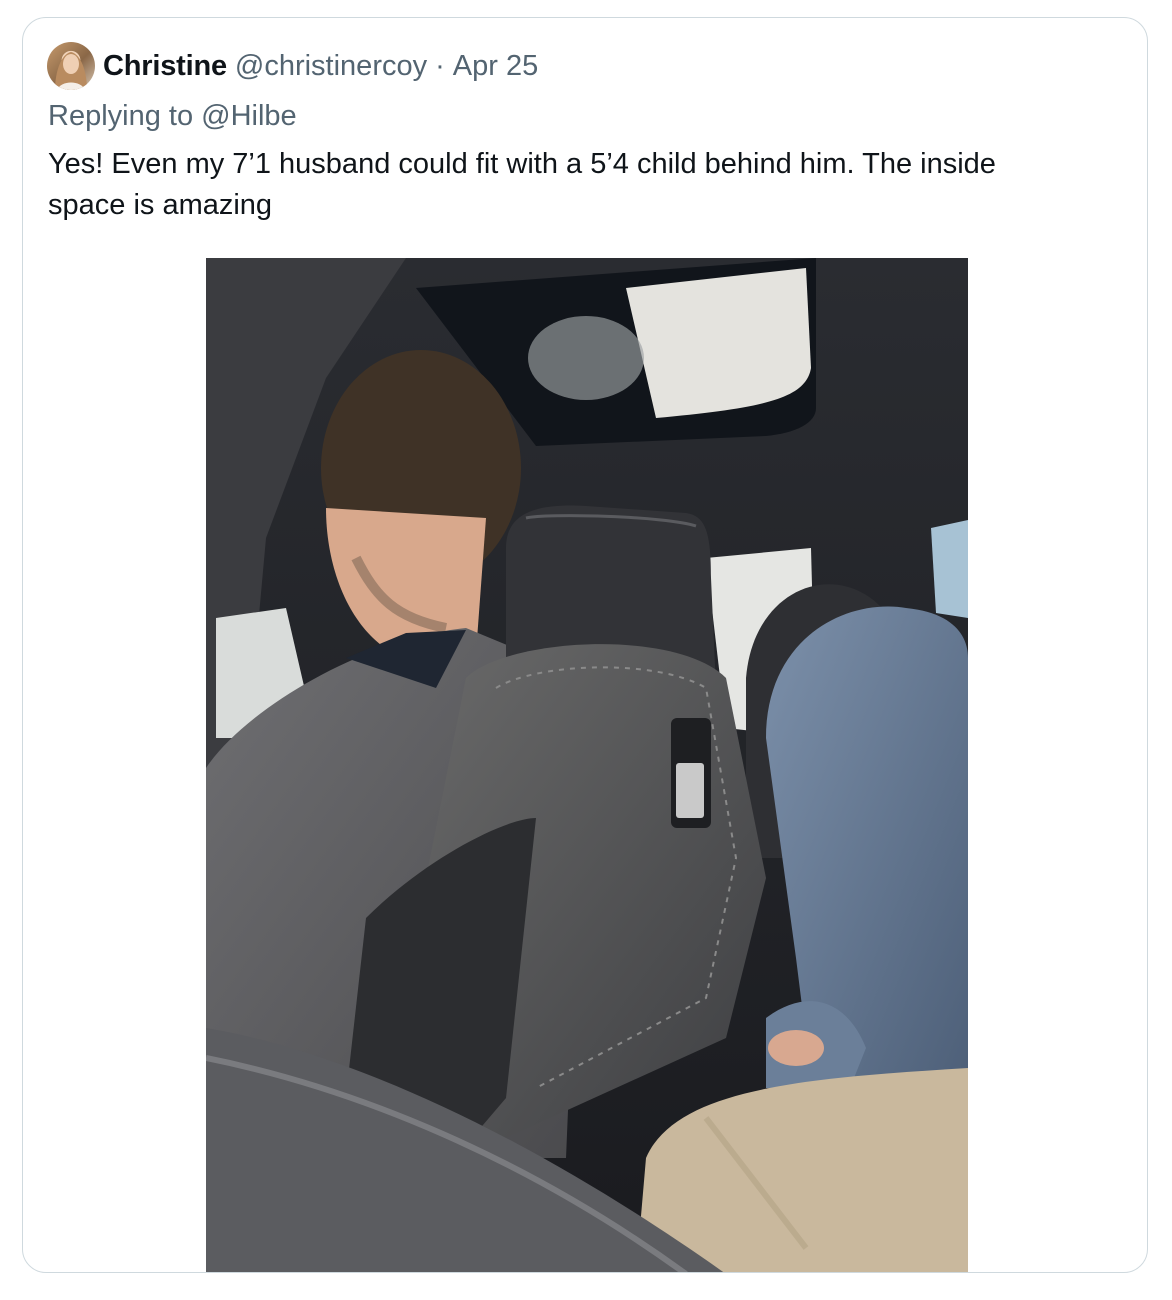  Describe the element at coordinates (172, 116) in the screenshot. I see `replying-to: Replying to @Hilbe` at that location.